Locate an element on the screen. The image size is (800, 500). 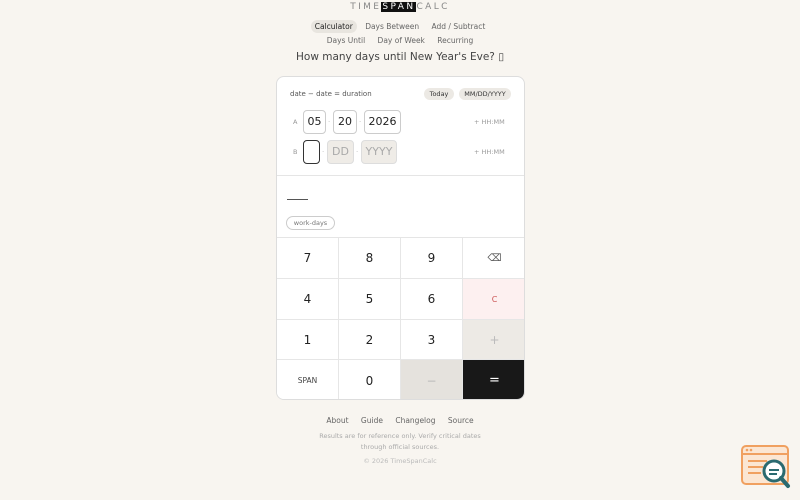
footer-link-guide: Guide is located at coordinates (372, 420).